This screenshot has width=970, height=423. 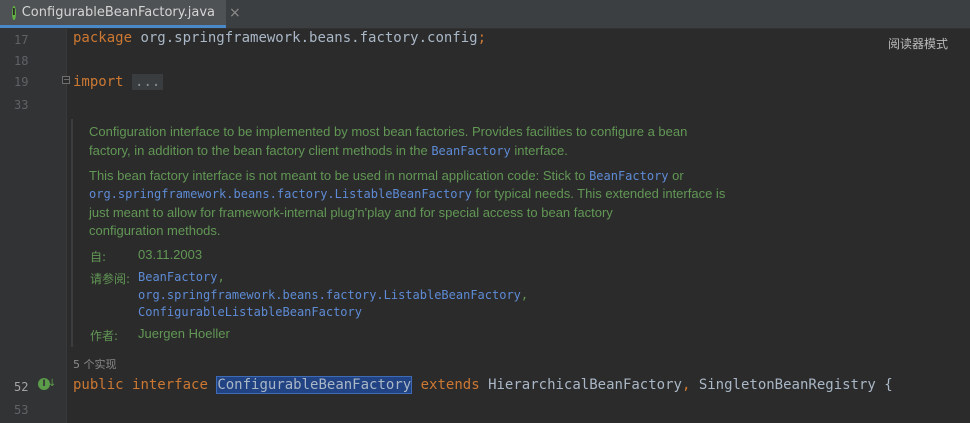 I want to click on author-label: 作者:, so click(x=104, y=336).